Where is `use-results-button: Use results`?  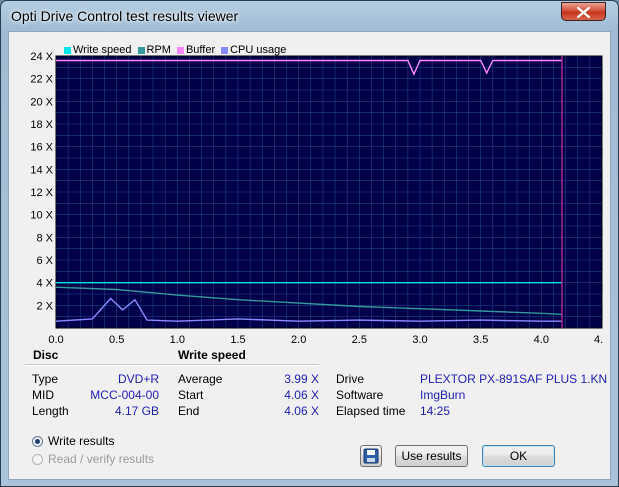
use-results-button: Use results is located at coordinates (431, 456).